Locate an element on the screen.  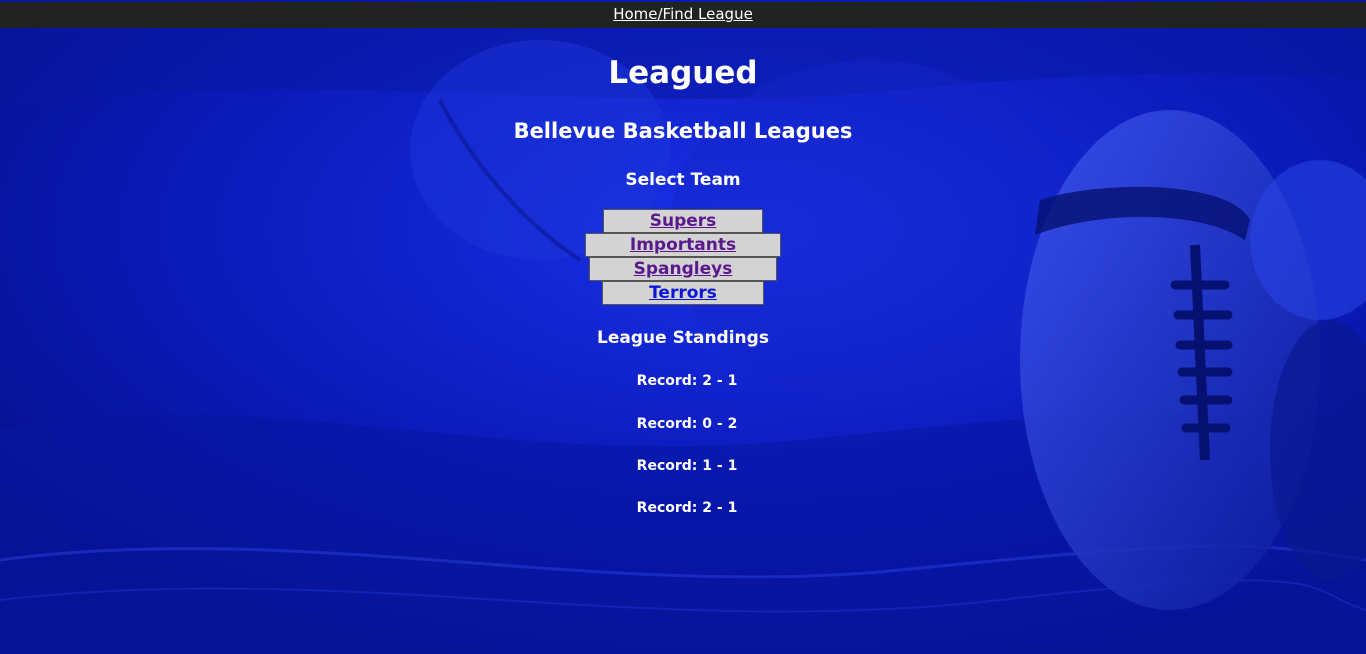
team-link-spangleys: Spangleys is located at coordinates (683, 269).